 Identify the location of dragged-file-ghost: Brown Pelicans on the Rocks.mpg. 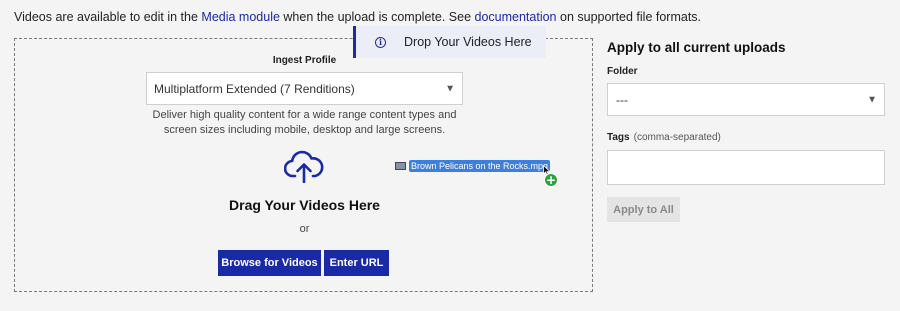
(473, 166).